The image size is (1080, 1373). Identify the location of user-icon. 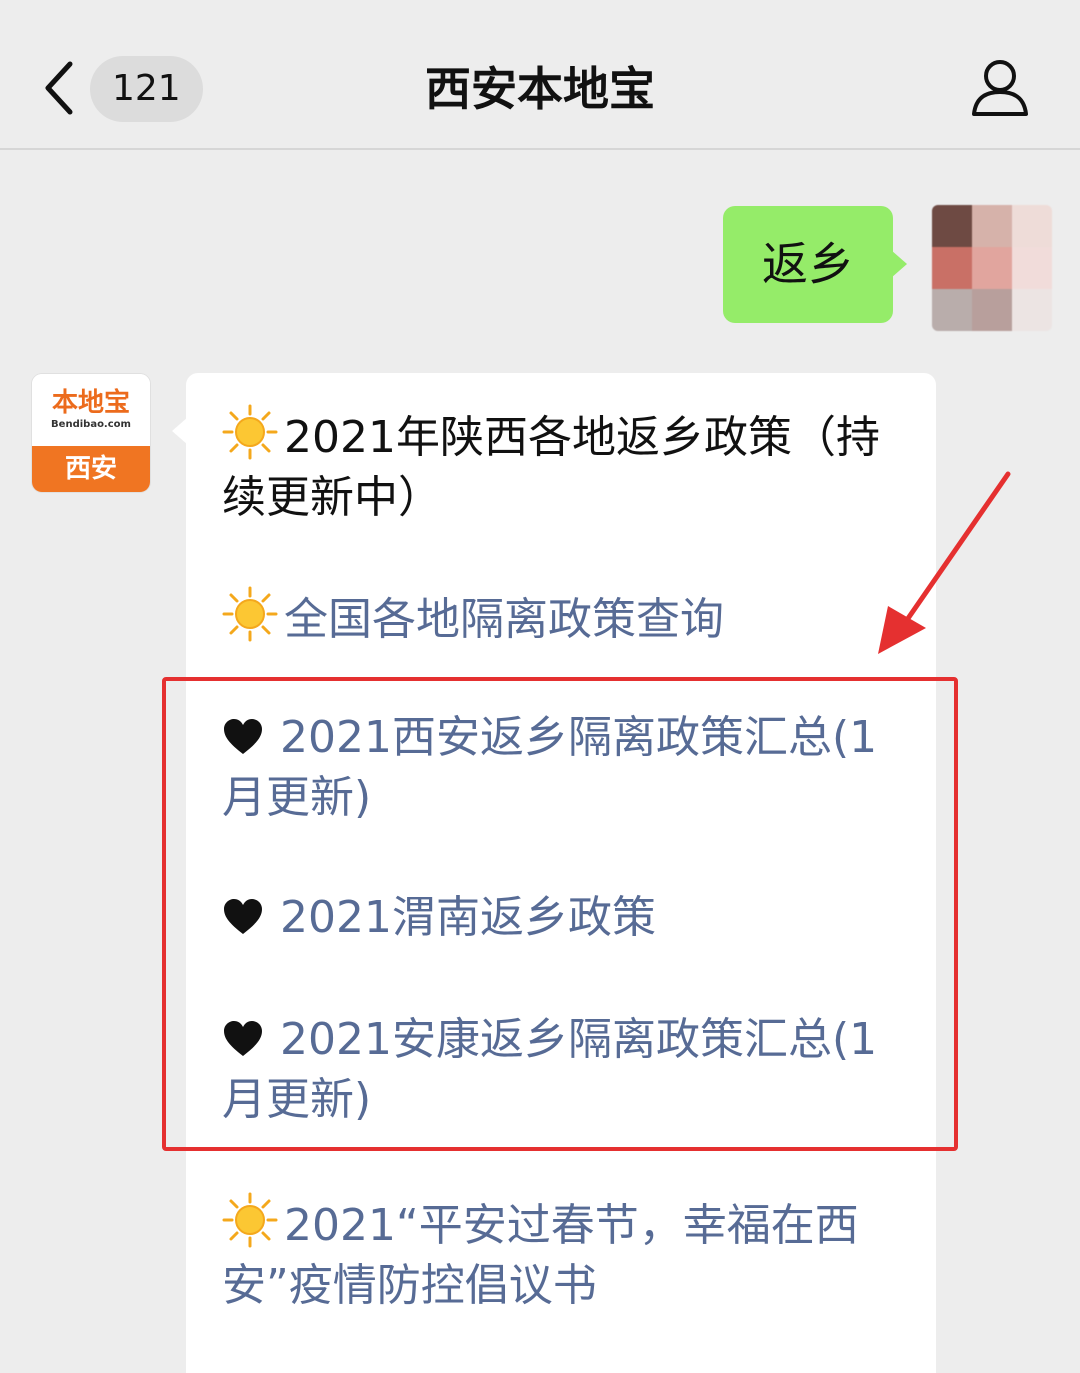
(1000, 88).